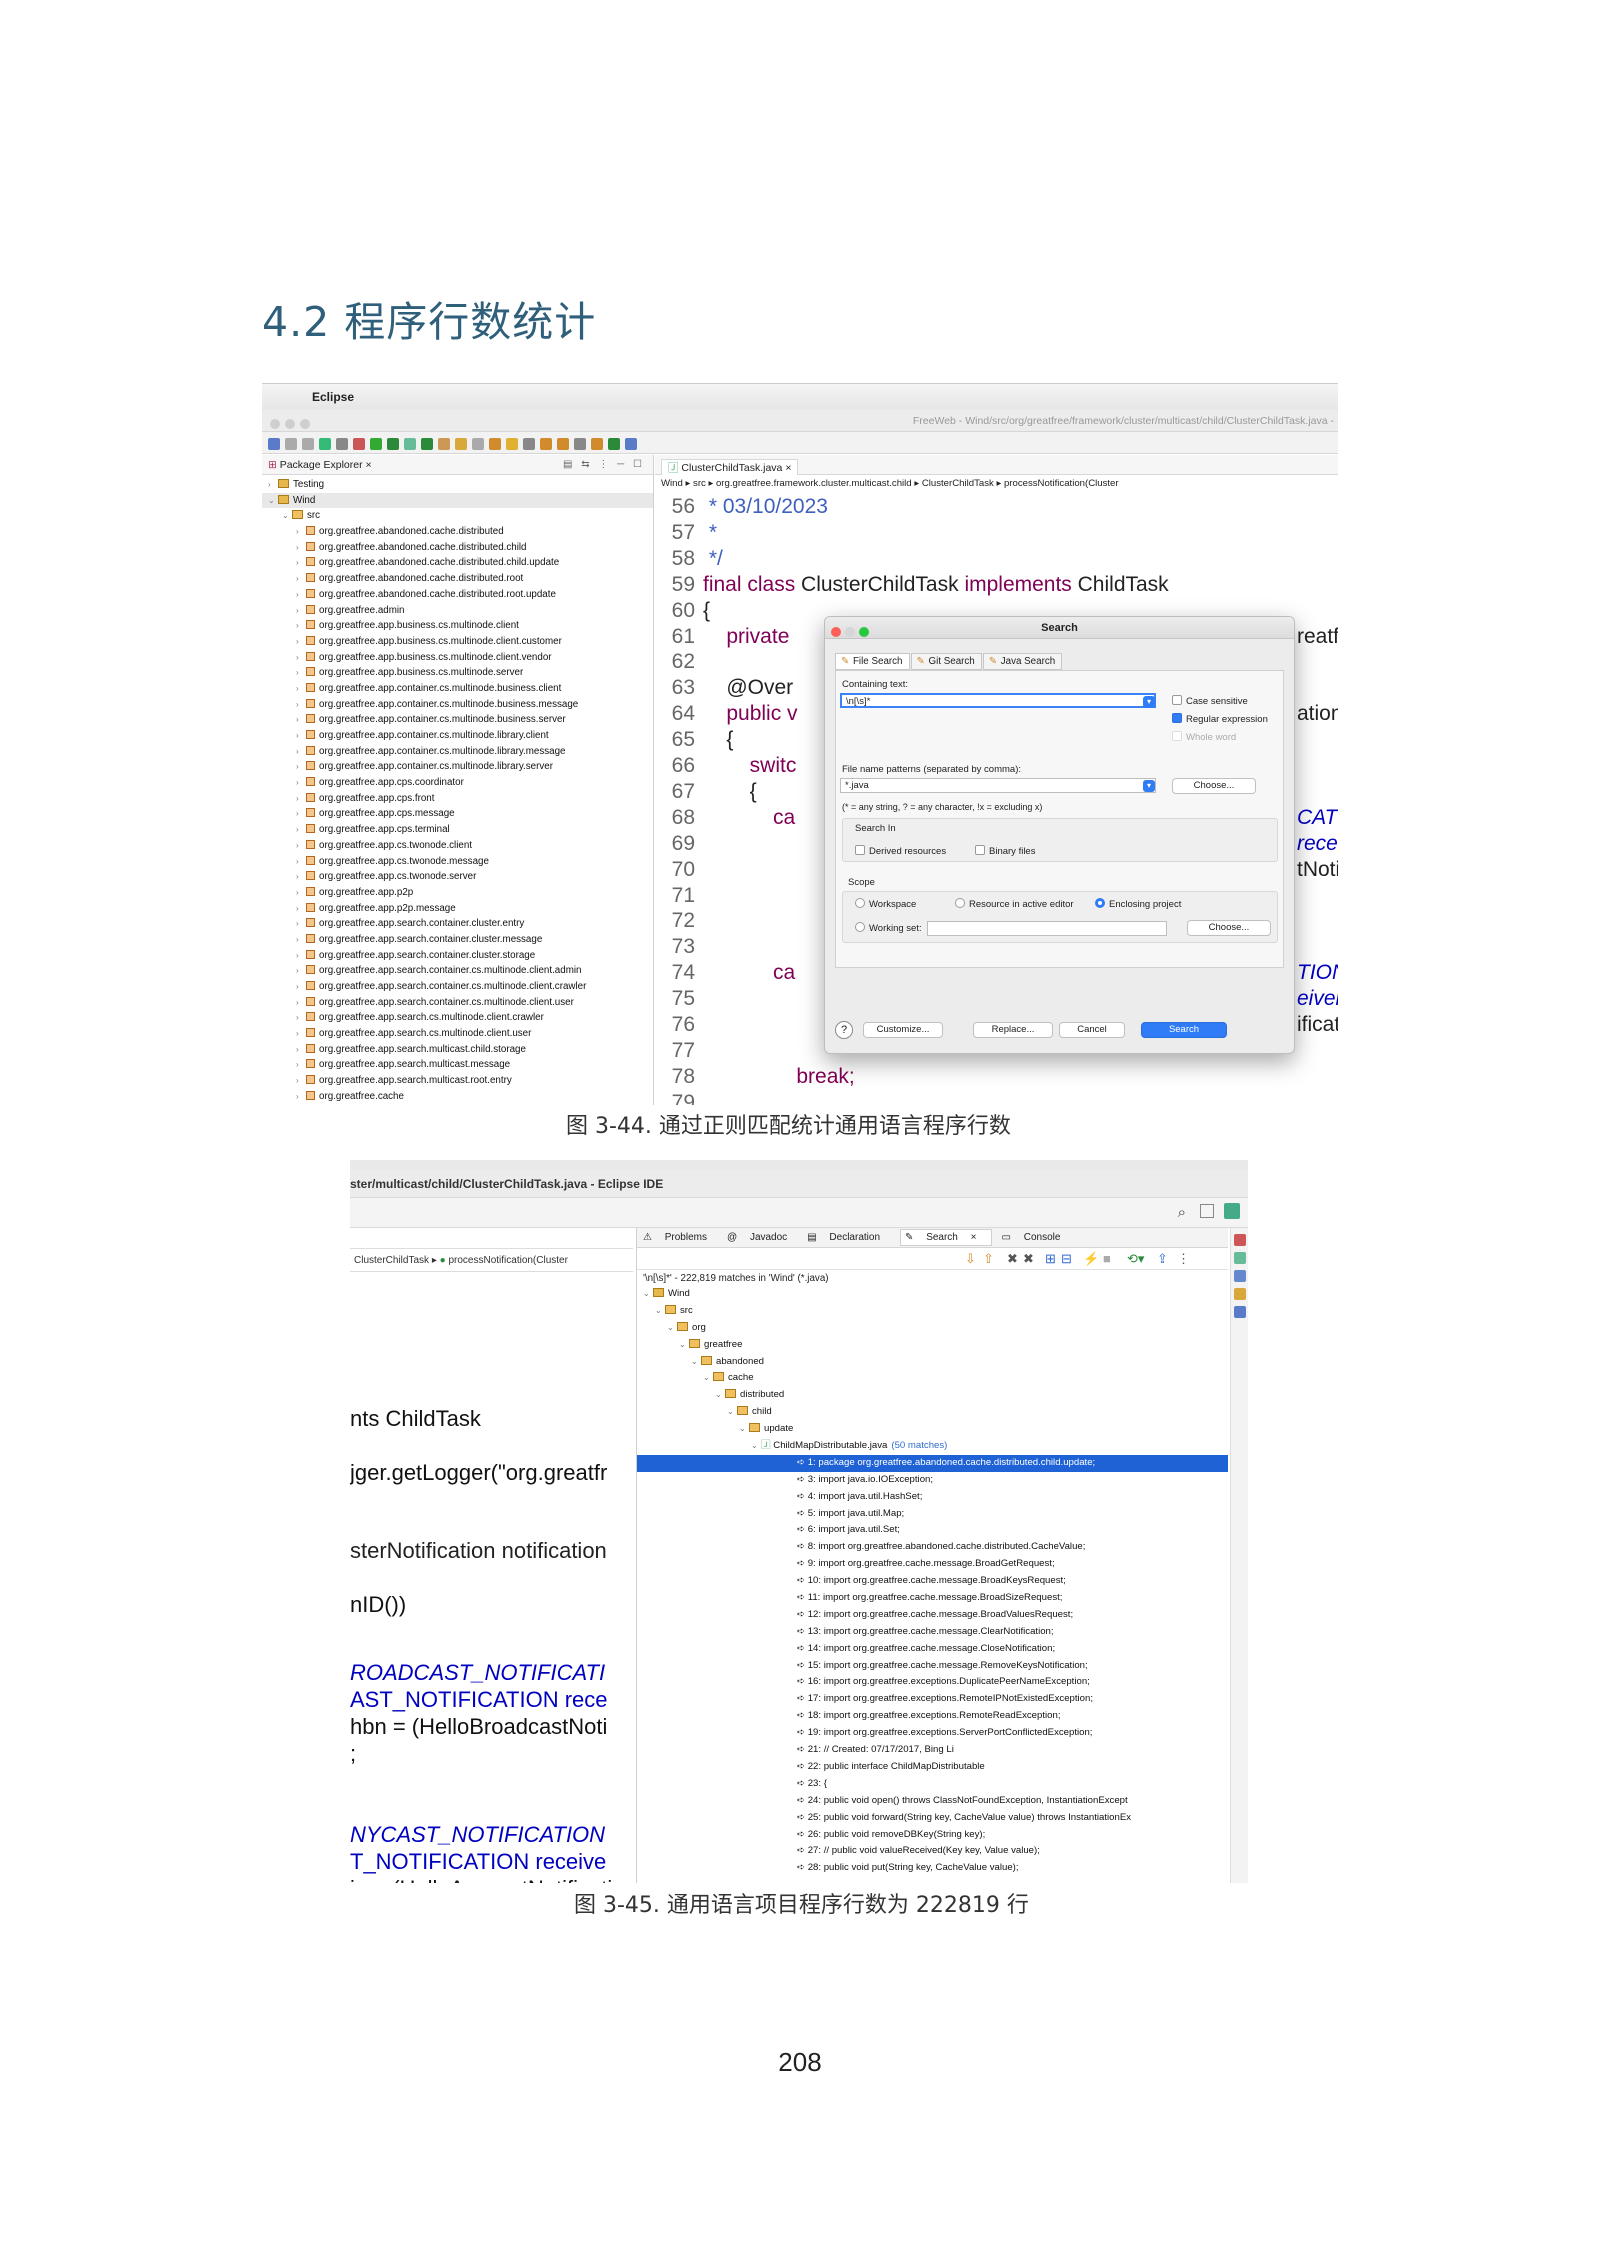 This screenshot has height=2264, width=1600. I want to click on perspective-icon, so click(1207, 1211).